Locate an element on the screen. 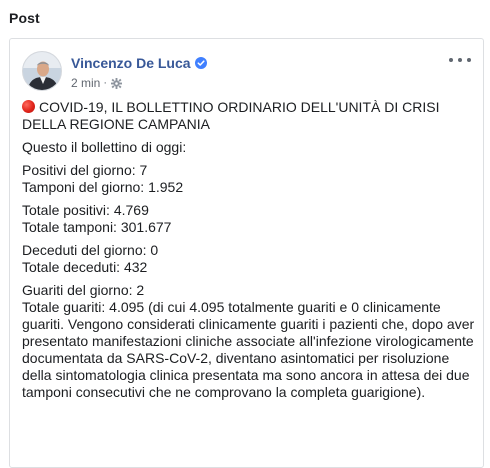 The image size is (490, 468). post-timestamp: 2 min is located at coordinates (85, 83).